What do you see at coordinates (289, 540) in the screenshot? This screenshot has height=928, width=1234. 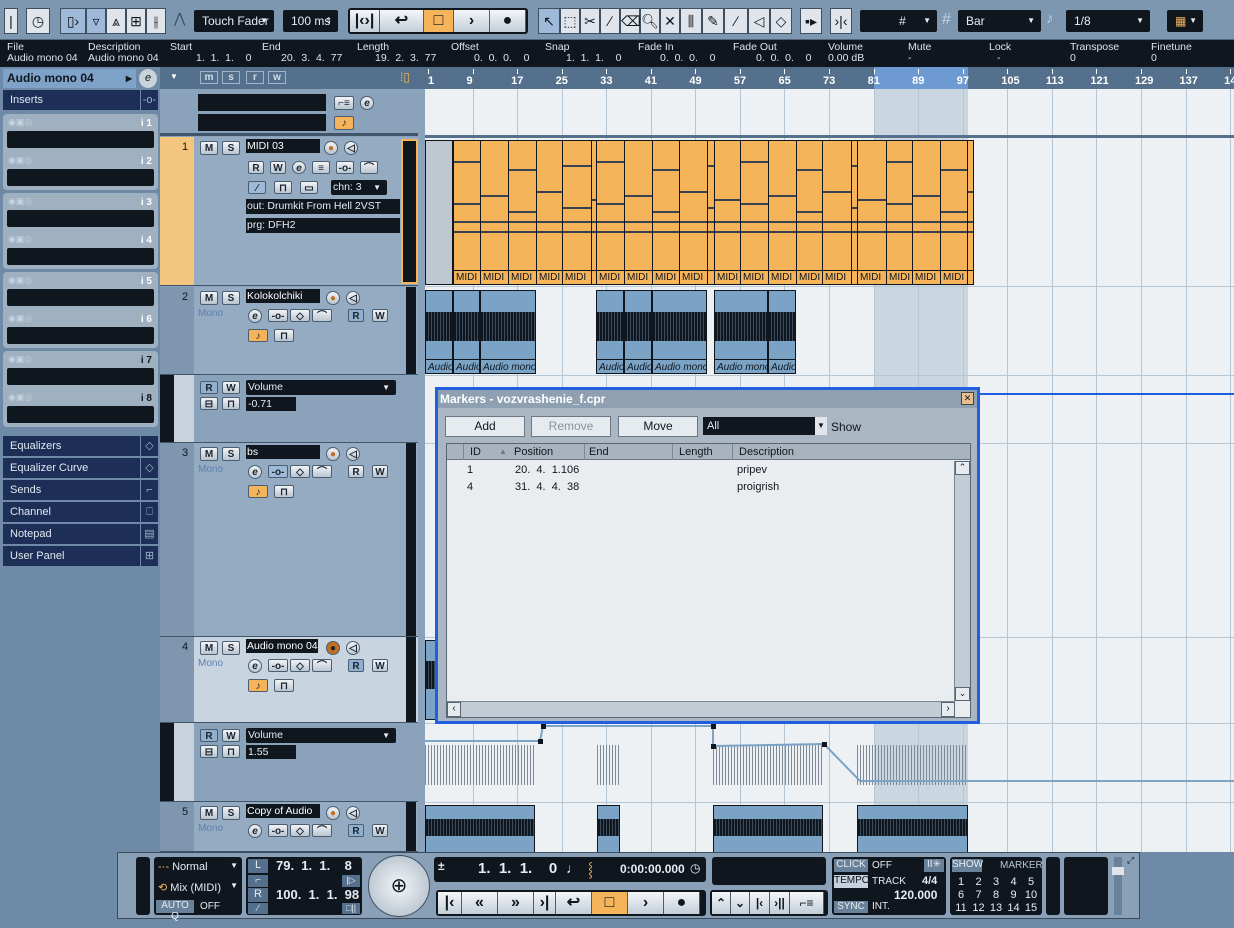 I see `track-bs: 3 M S bs ● ◁ Mono e -o- ◇ ⌒ R W ♪ ⊓` at bounding box center [289, 540].